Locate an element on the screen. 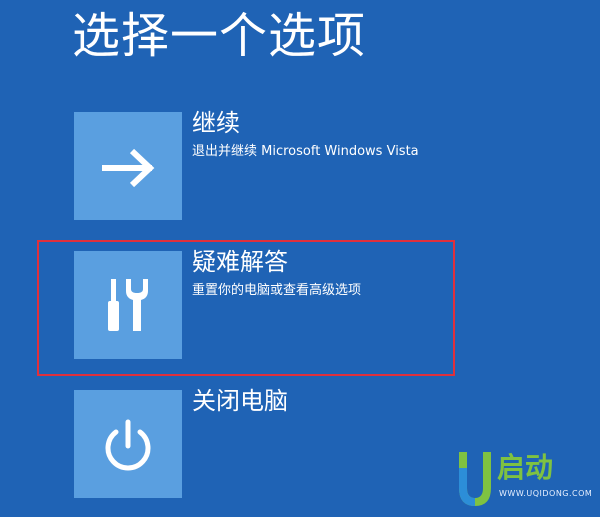 The image size is (600, 517). page-title: 选择一个选项 is located at coordinates (219, 36).